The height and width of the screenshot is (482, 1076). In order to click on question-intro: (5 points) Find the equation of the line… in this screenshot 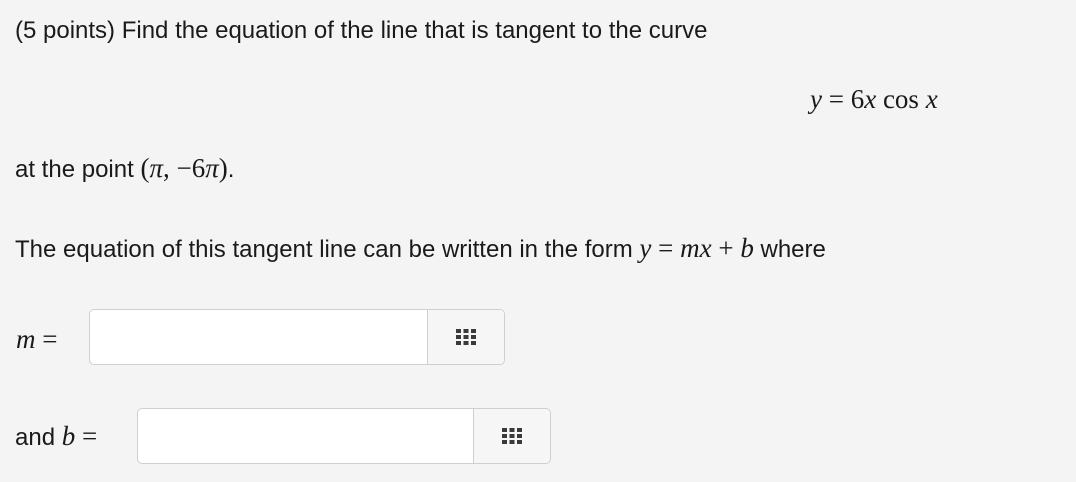, I will do `click(361, 30)`.